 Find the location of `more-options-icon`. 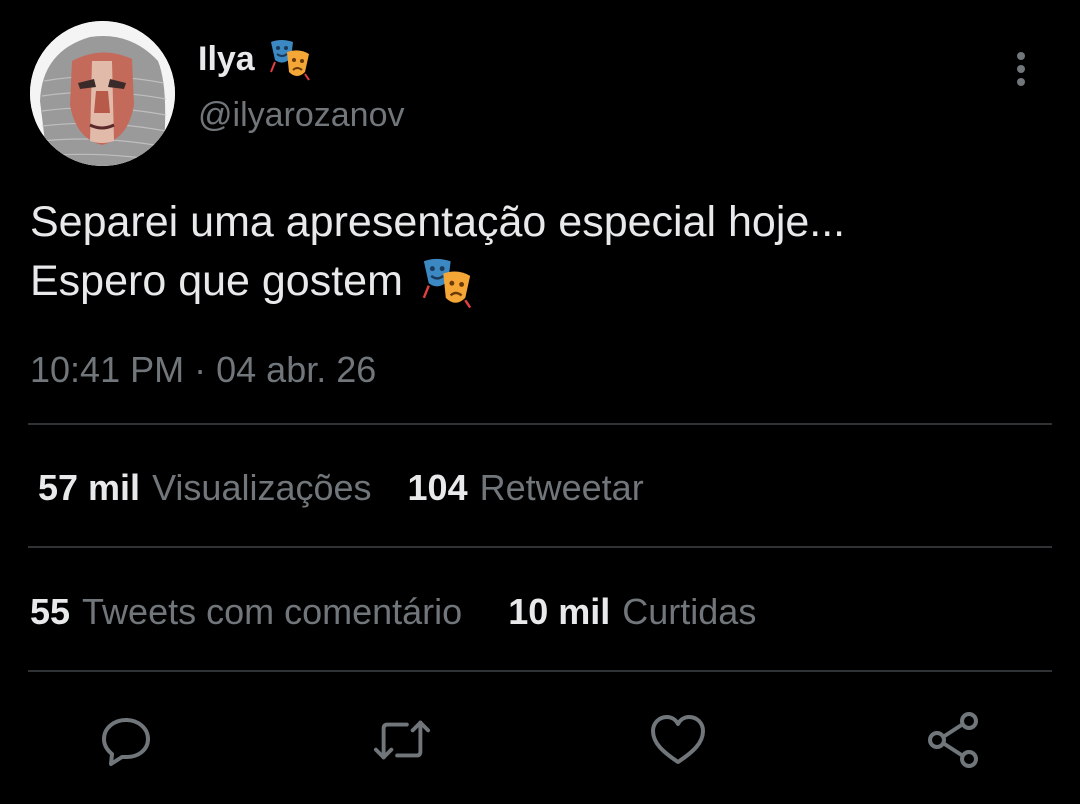

more-options-icon is located at coordinates (1021, 70).